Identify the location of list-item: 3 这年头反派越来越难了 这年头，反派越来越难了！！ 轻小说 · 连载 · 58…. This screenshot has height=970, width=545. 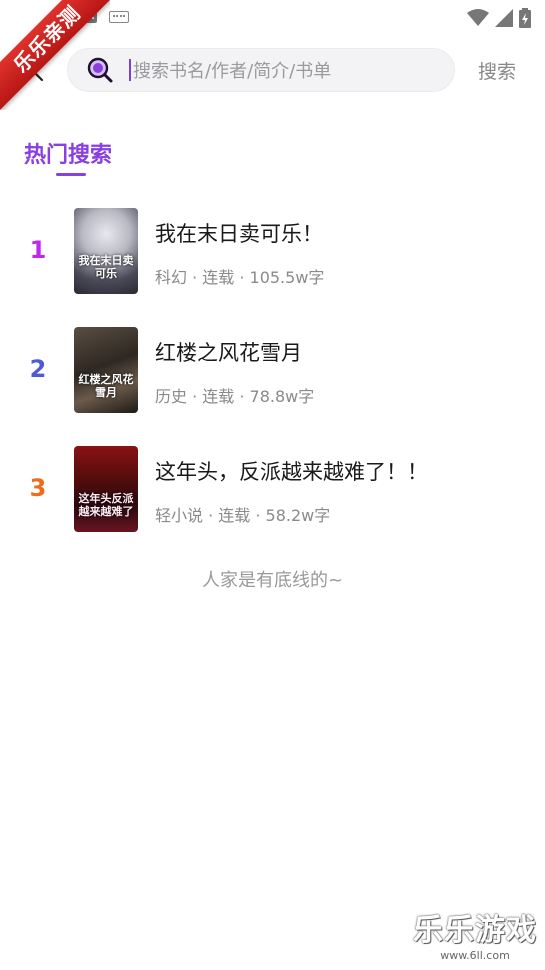
(272, 491).